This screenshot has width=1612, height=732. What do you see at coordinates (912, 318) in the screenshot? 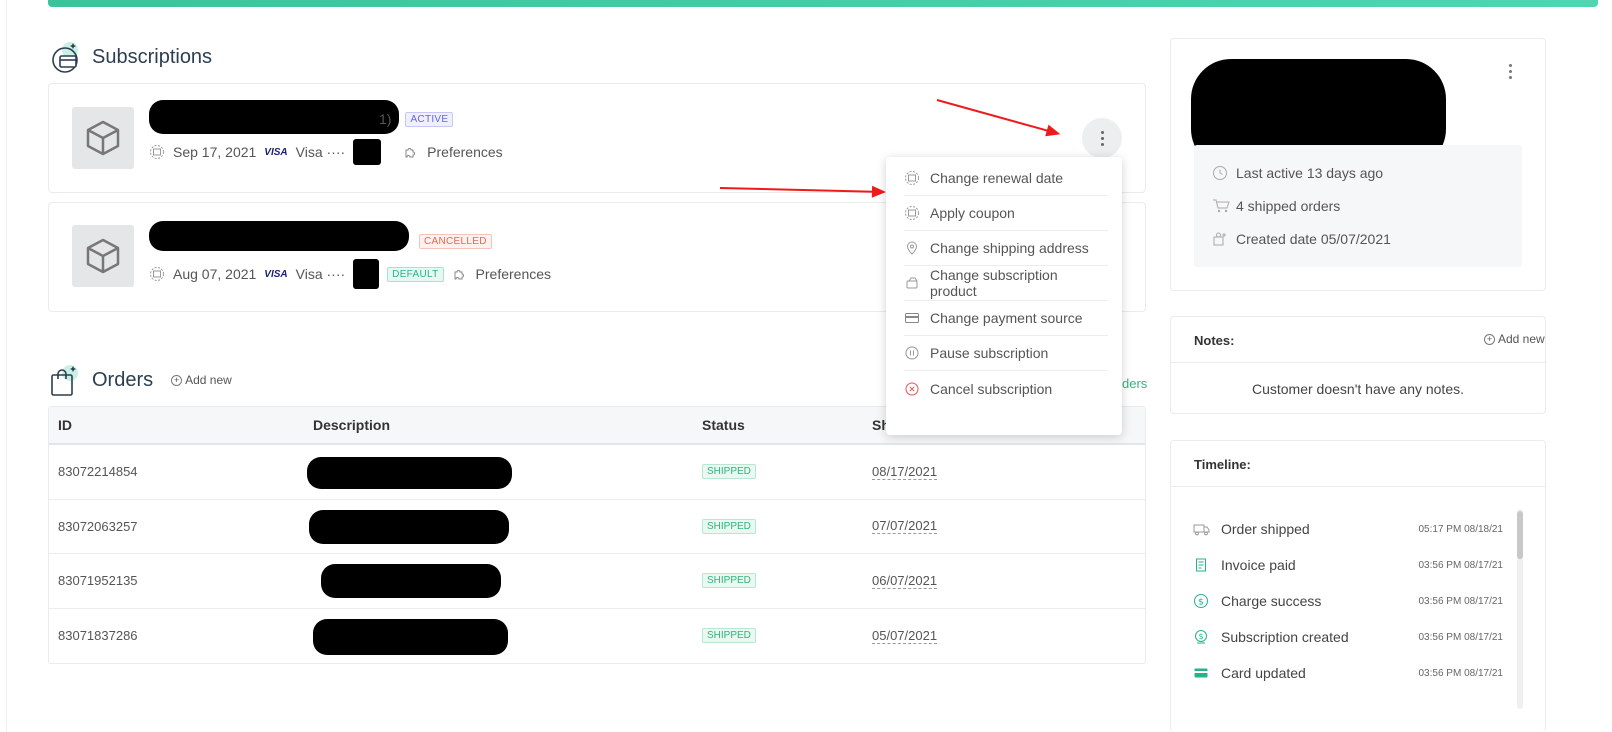
I see `credit-card-icon` at bounding box center [912, 318].